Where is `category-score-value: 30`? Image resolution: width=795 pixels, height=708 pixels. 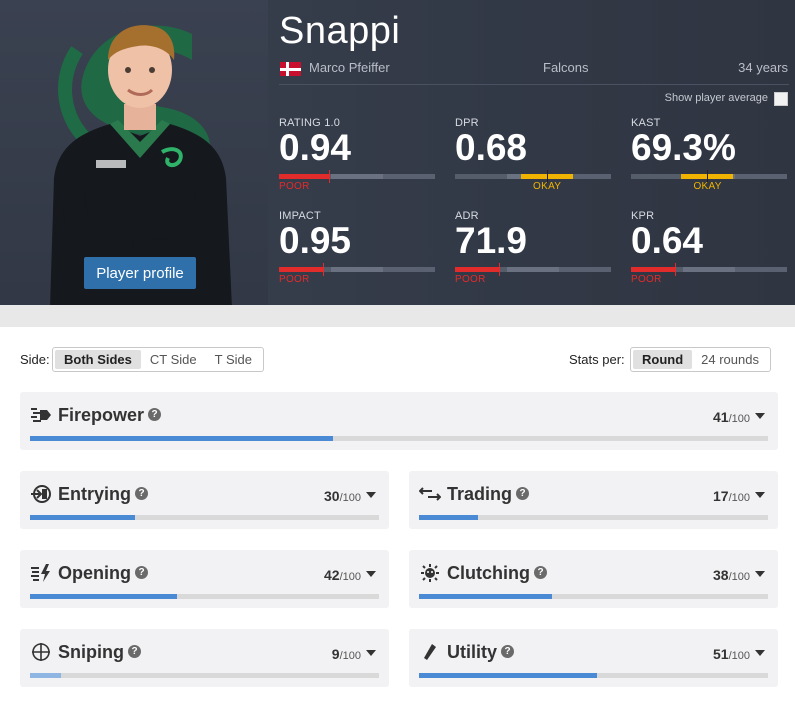 category-score-value: 30 is located at coordinates (332, 496).